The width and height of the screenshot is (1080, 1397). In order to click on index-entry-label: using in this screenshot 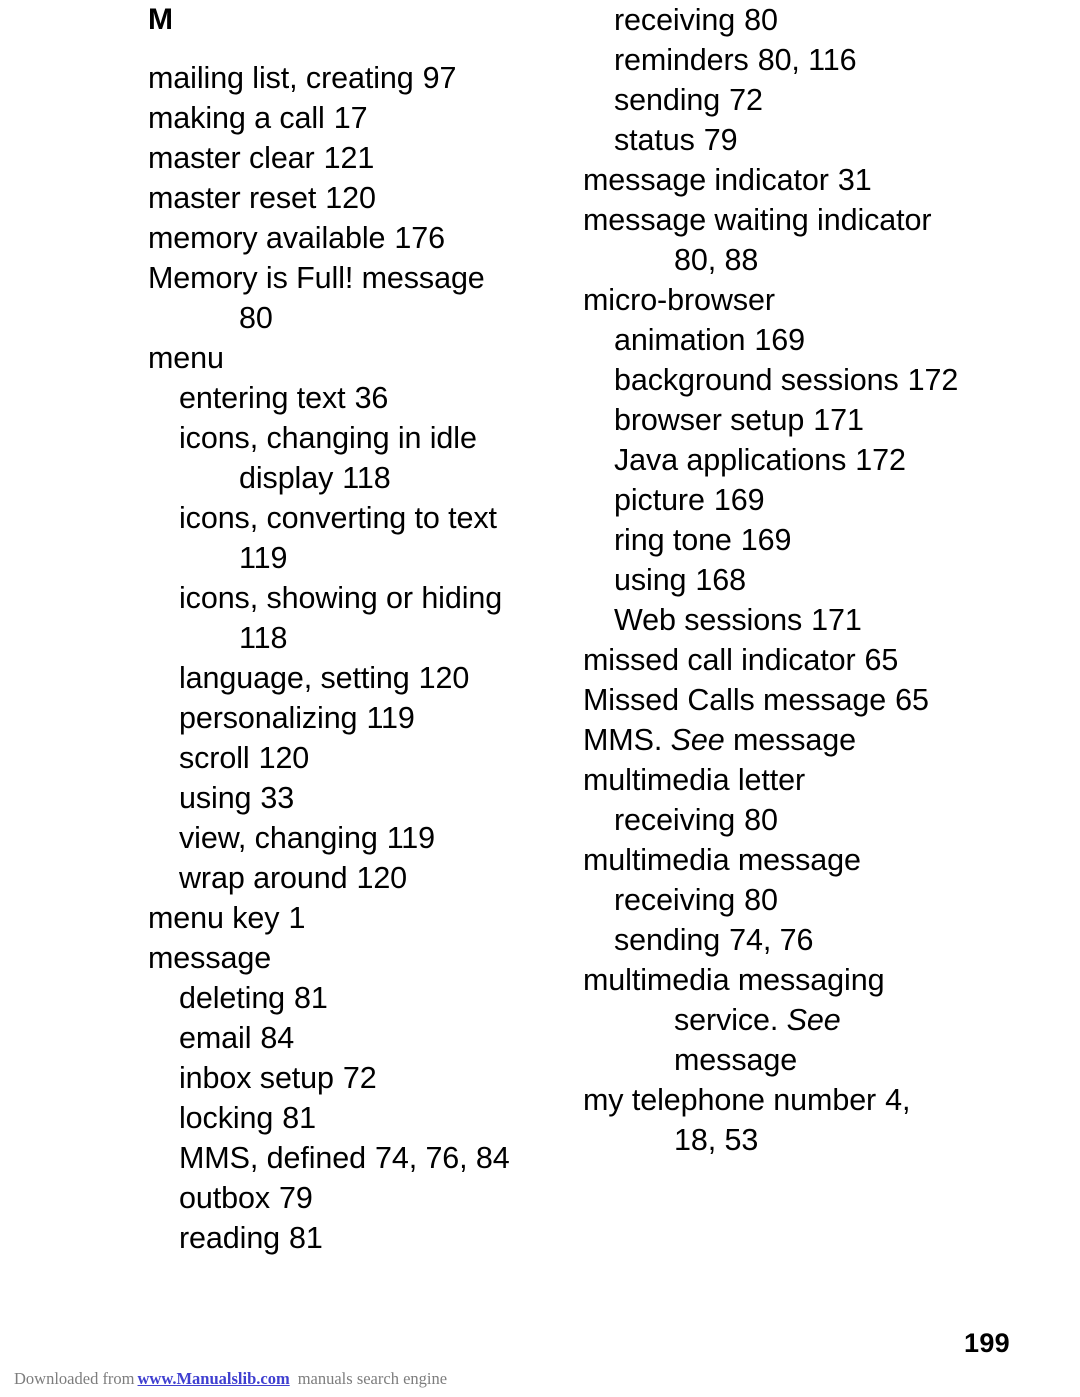, I will do `click(650, 580)`.